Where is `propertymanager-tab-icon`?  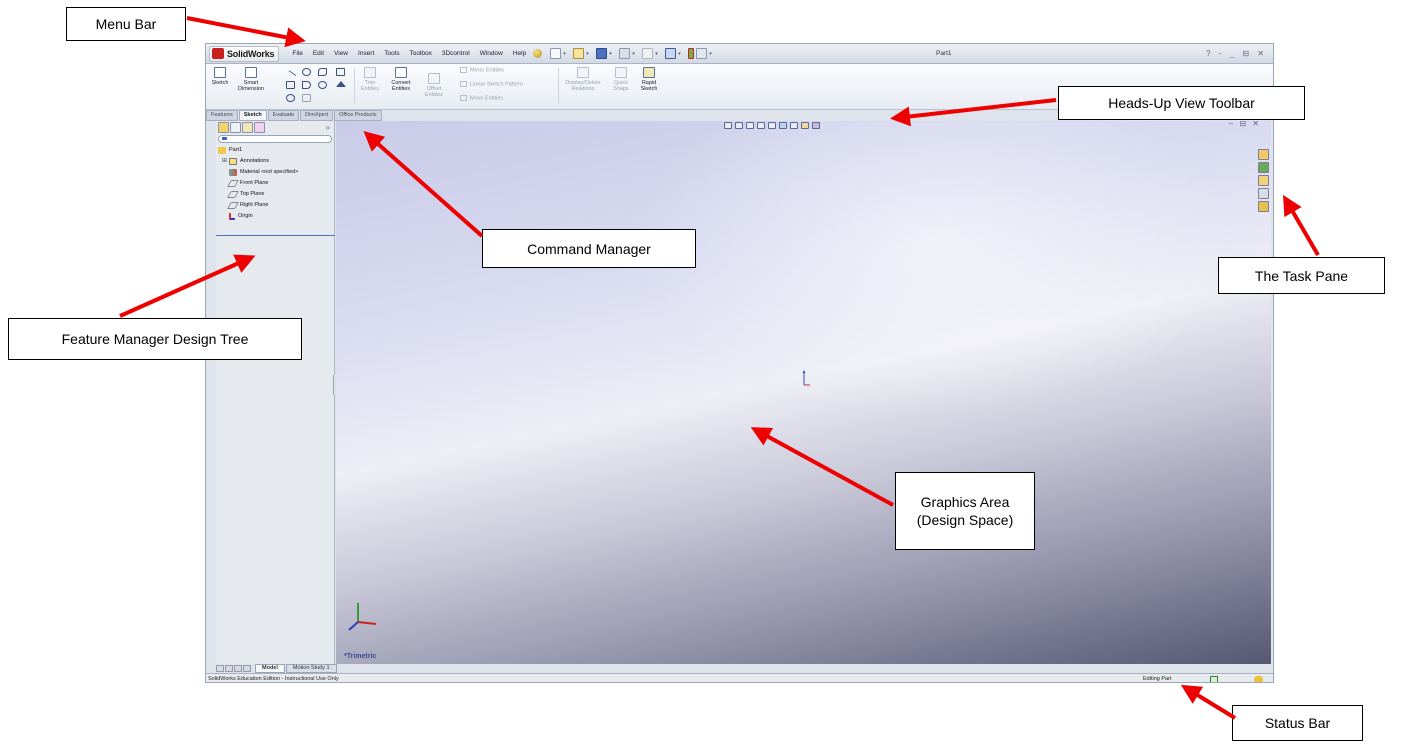 propertymanager-tab-icon is located at coordinates (235, 127).